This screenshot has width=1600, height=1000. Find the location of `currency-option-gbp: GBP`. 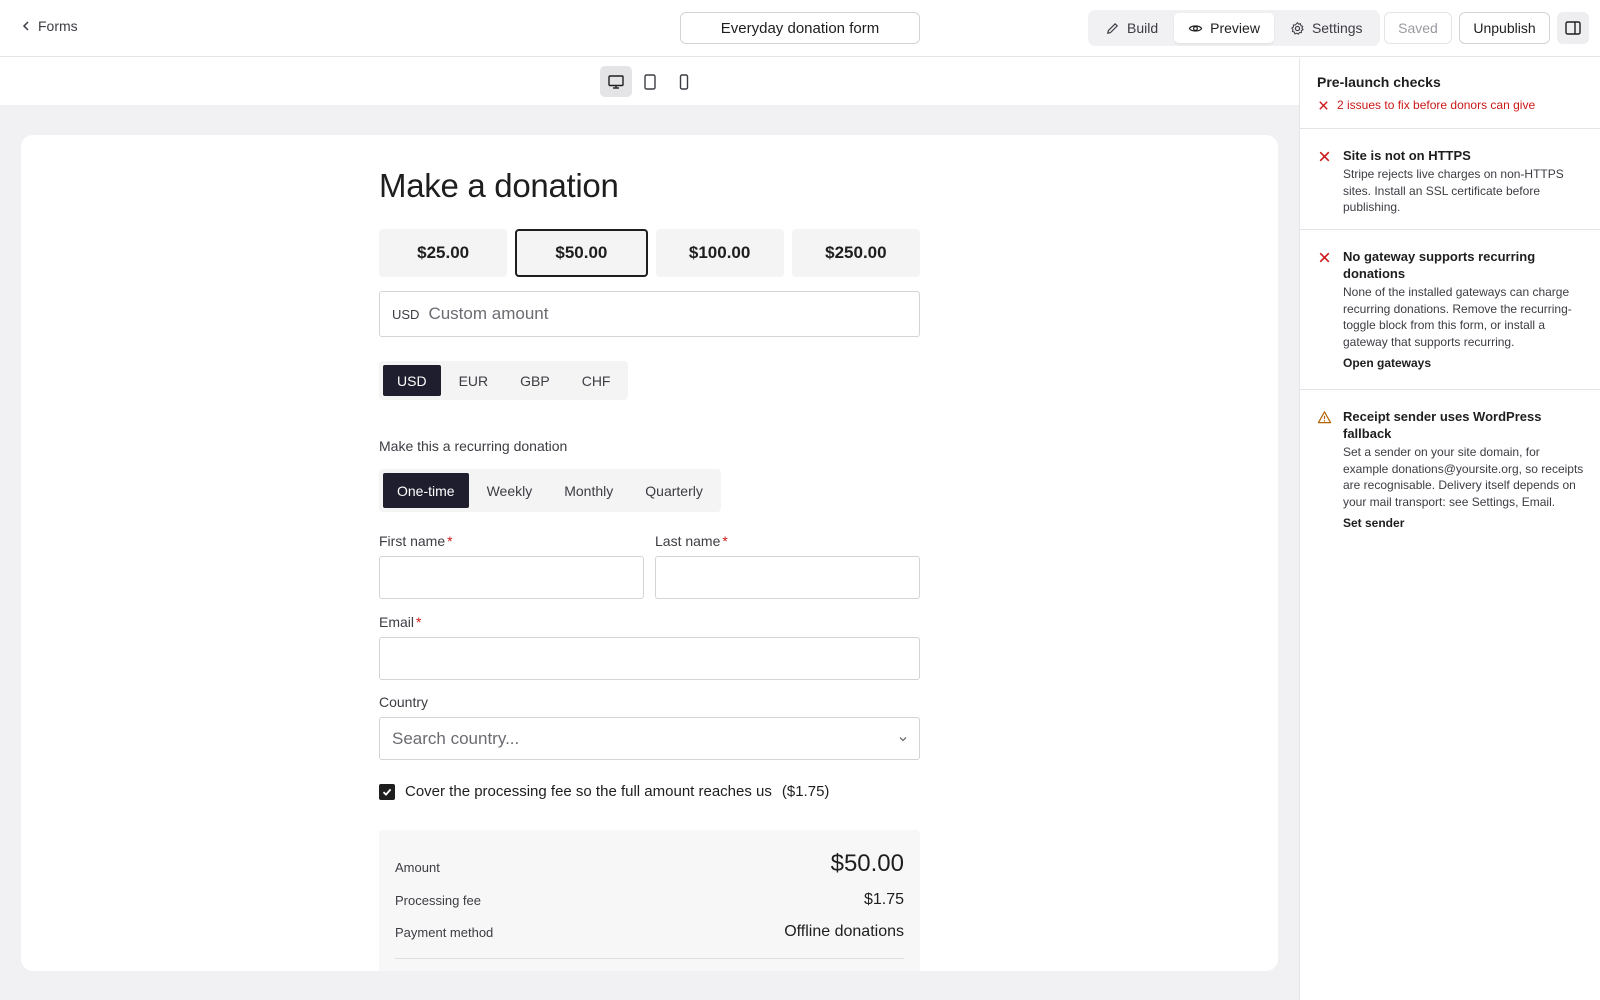

currency-option-gbp: GBP is located at coordinates (535, 380).